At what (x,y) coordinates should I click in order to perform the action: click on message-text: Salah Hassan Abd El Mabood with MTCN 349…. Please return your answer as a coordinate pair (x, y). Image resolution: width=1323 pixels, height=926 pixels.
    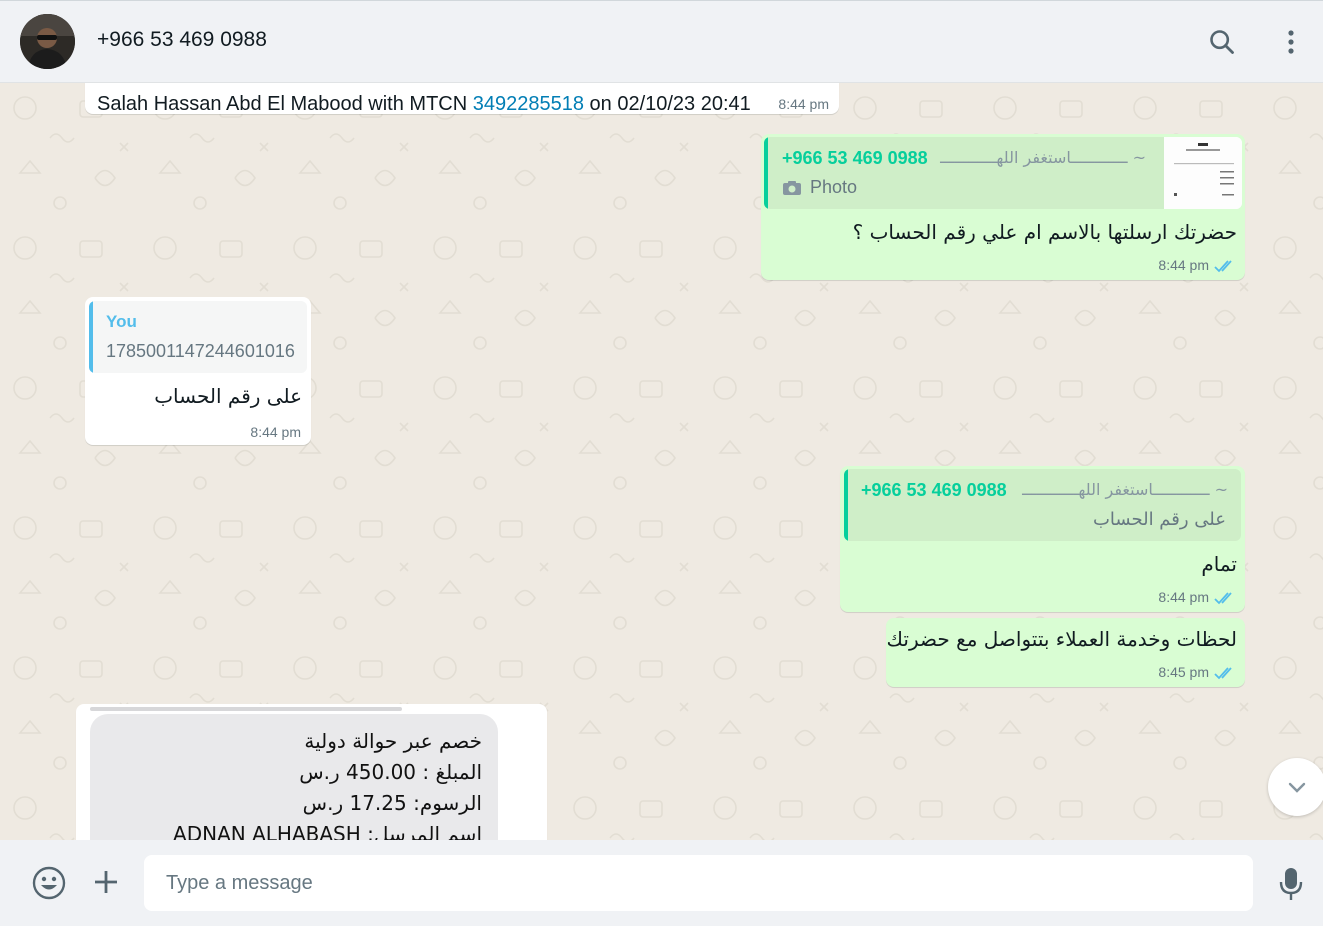
    Looking at the image, I should click on (424, 104).